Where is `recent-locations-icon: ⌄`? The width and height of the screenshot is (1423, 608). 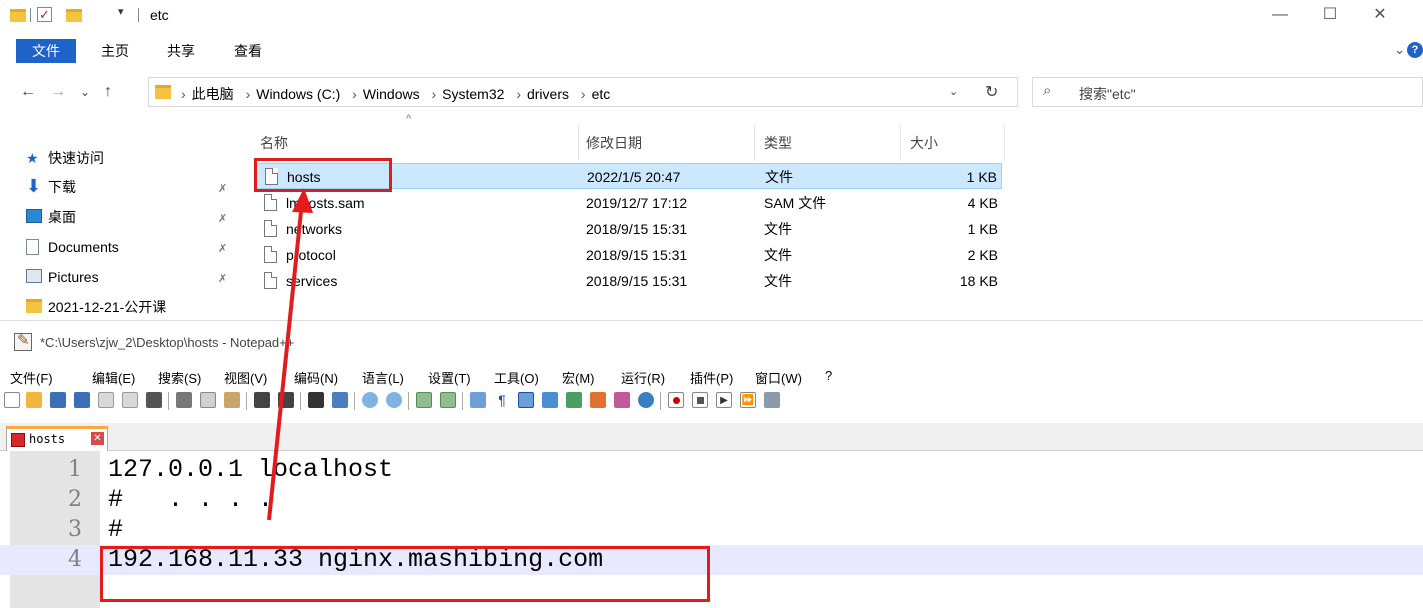
recent-locations-icon: ⌄ is located at coordinates (85, 92).